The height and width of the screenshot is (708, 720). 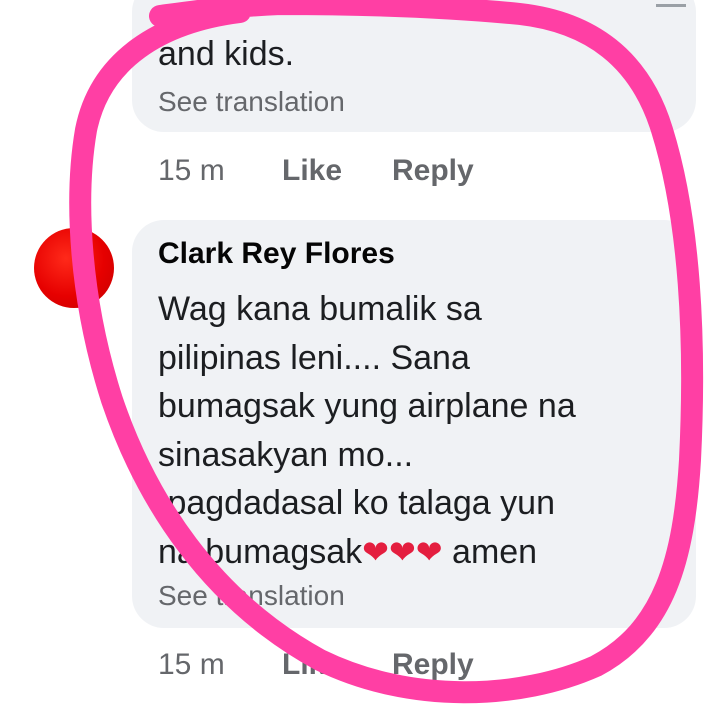 What do you see at coordinates (402, 551) in the screenshot?
I see `heart-emoji-icon: ❤❤❤` at bounding box center [402, 551].